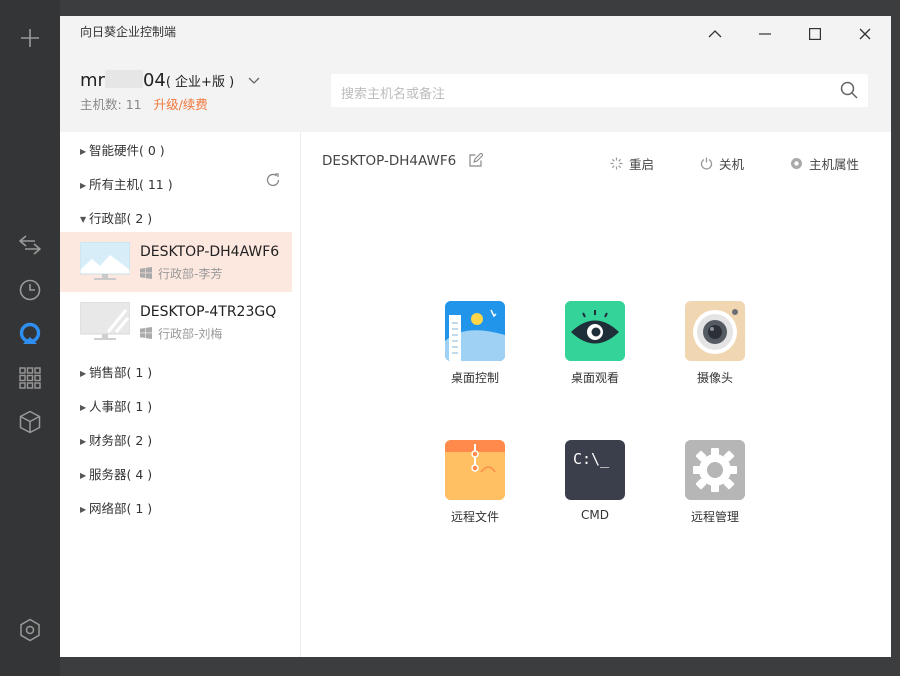  I want to click on group-admin: ▼ 行政部( 2 ), so click(116, 217).